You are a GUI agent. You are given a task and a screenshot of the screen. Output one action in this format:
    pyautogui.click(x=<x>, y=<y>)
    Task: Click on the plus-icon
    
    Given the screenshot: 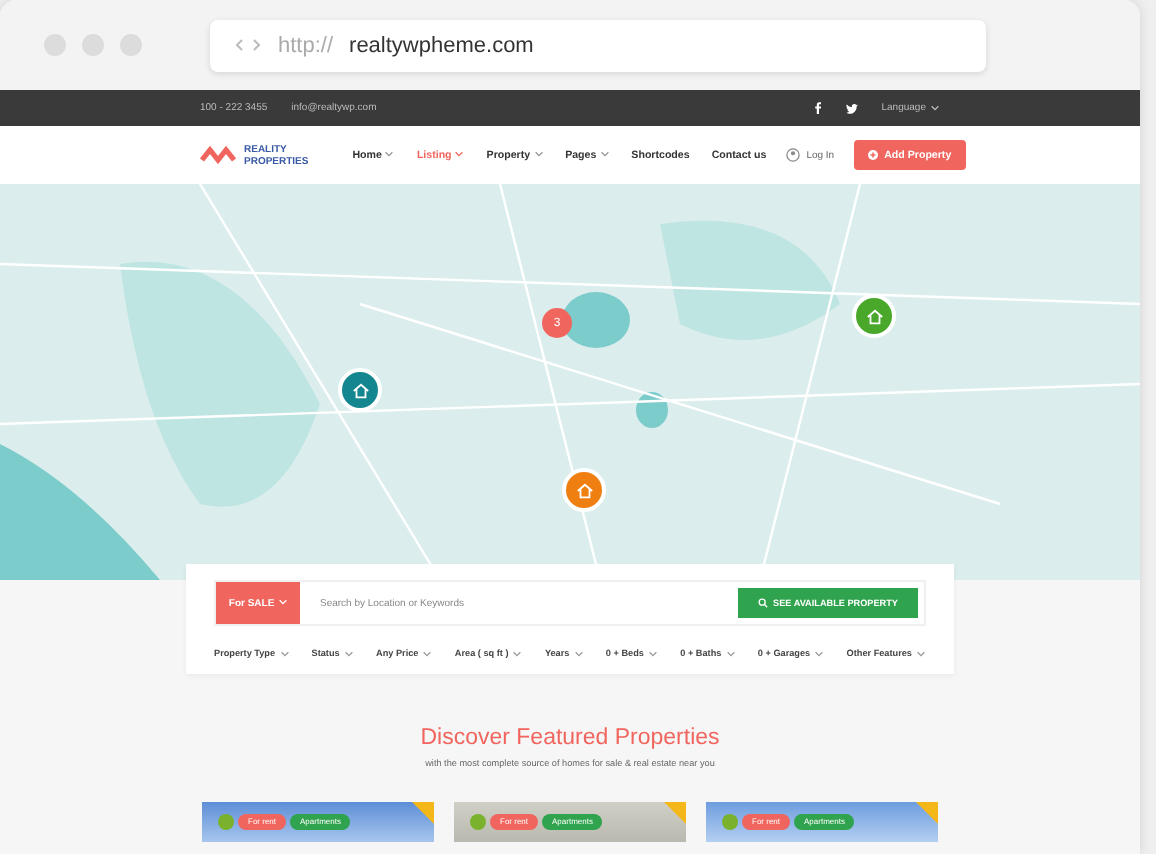 What is the action you would take?
    pyautogui.click(x=873, y=155)
    